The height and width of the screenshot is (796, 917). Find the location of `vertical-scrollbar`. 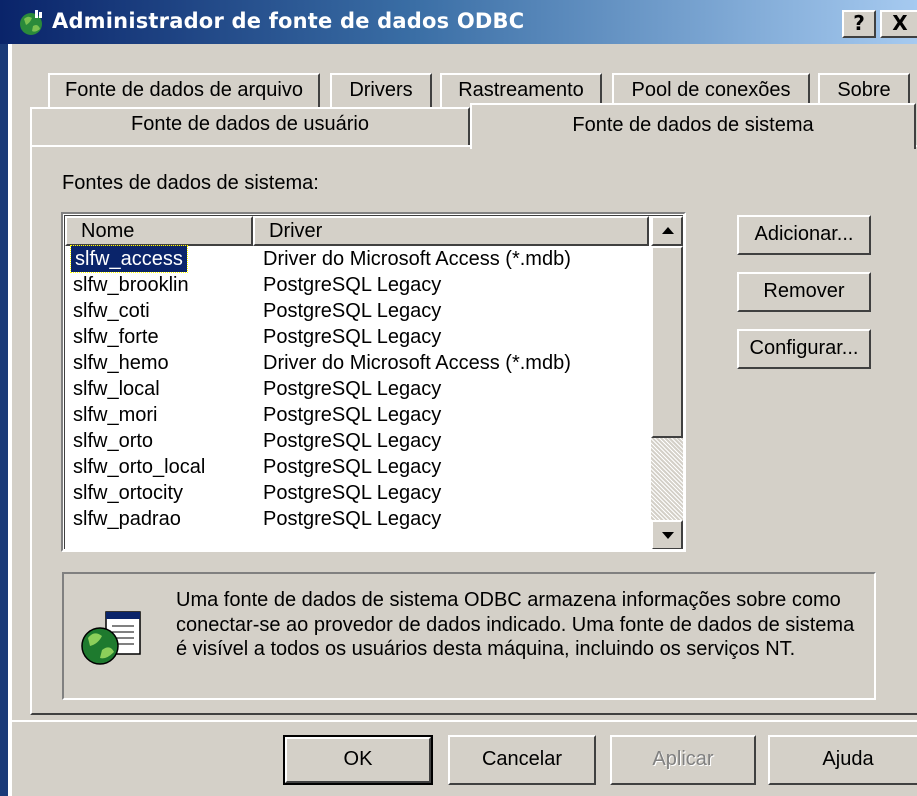

vertical-scrollbar is located at coordinates (667, 382).